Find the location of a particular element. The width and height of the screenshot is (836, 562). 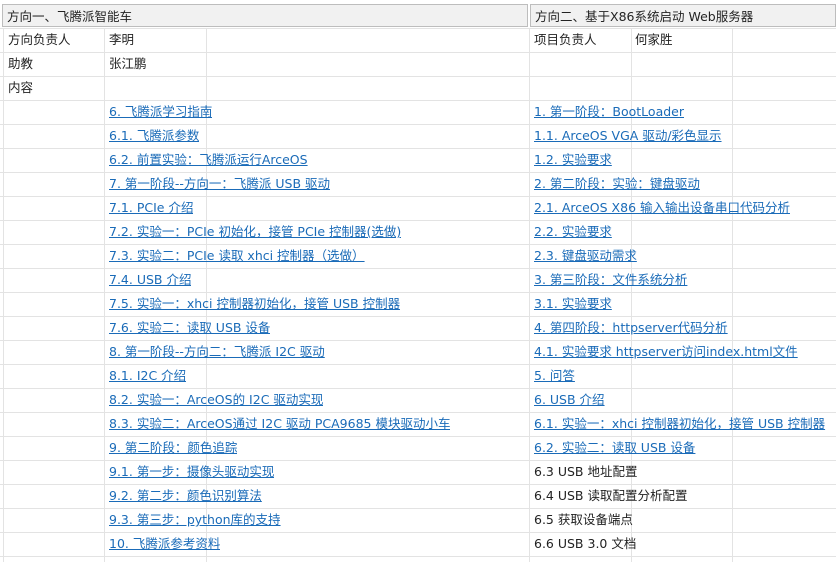

left-link-item: 8.1. I2C 介绍 is located at coordinates (147, 376).